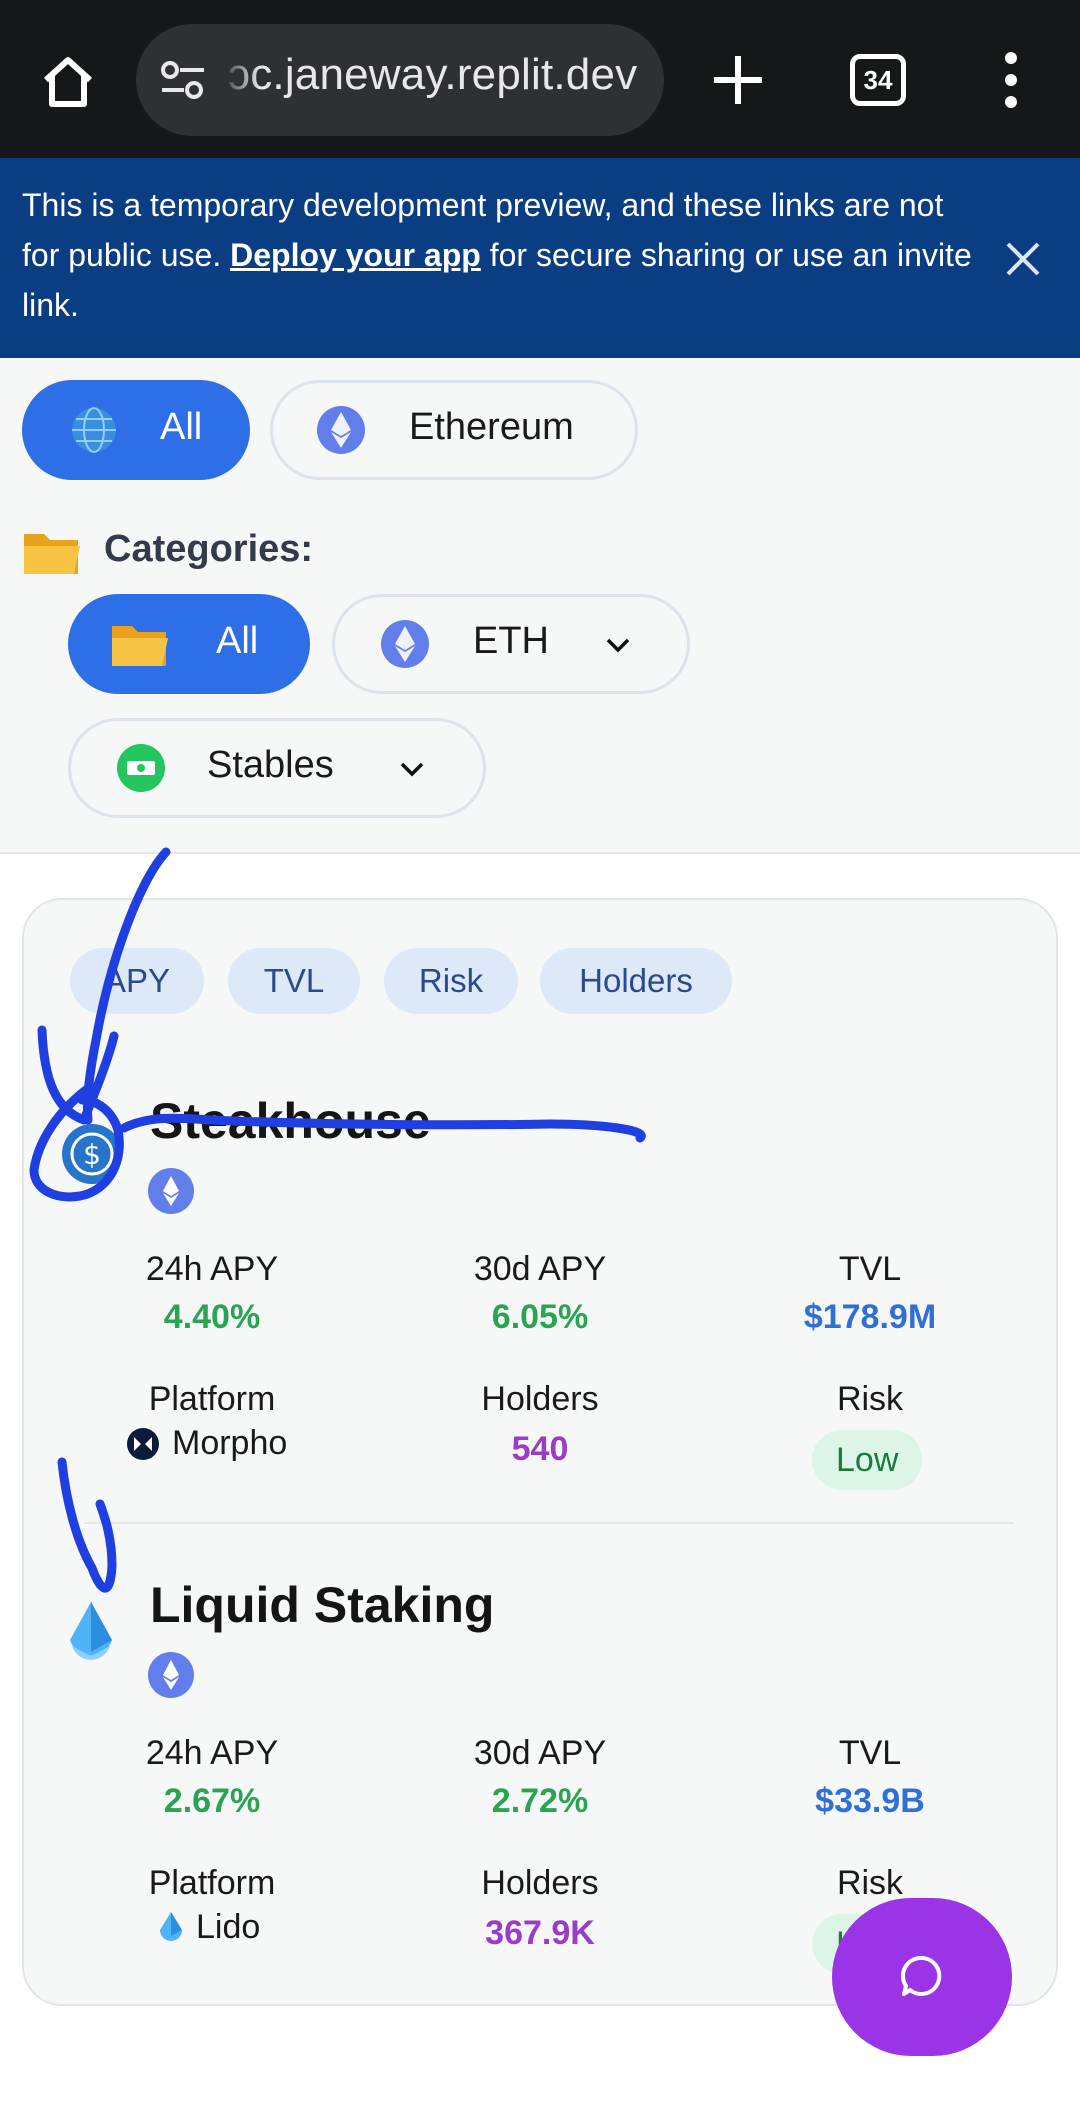 The width and height of the screenshot is (1080, 2121). I want to click on globe-icon, so click(94, 430).